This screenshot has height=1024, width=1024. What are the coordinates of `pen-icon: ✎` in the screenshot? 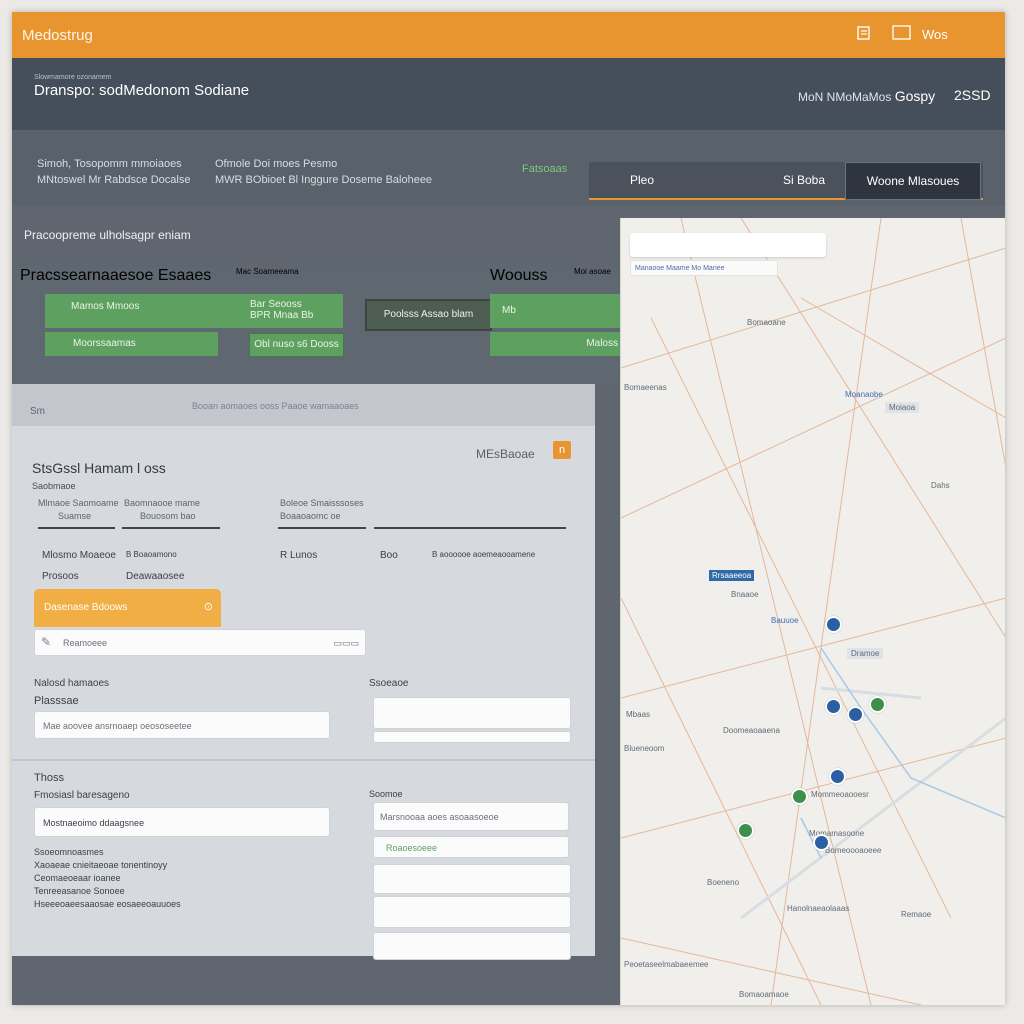 It's located at (46, 642).